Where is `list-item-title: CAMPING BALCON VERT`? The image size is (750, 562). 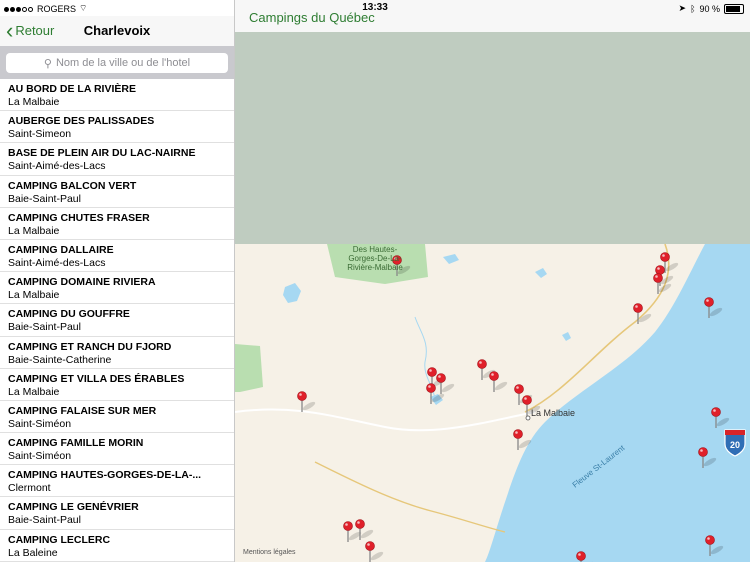 list-item-title: CAMPING BALCON VERT is located at coordinates (72, 185).